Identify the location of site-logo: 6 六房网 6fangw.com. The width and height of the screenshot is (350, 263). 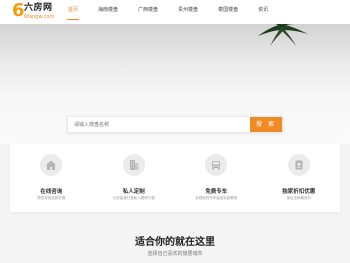
(36, 10).